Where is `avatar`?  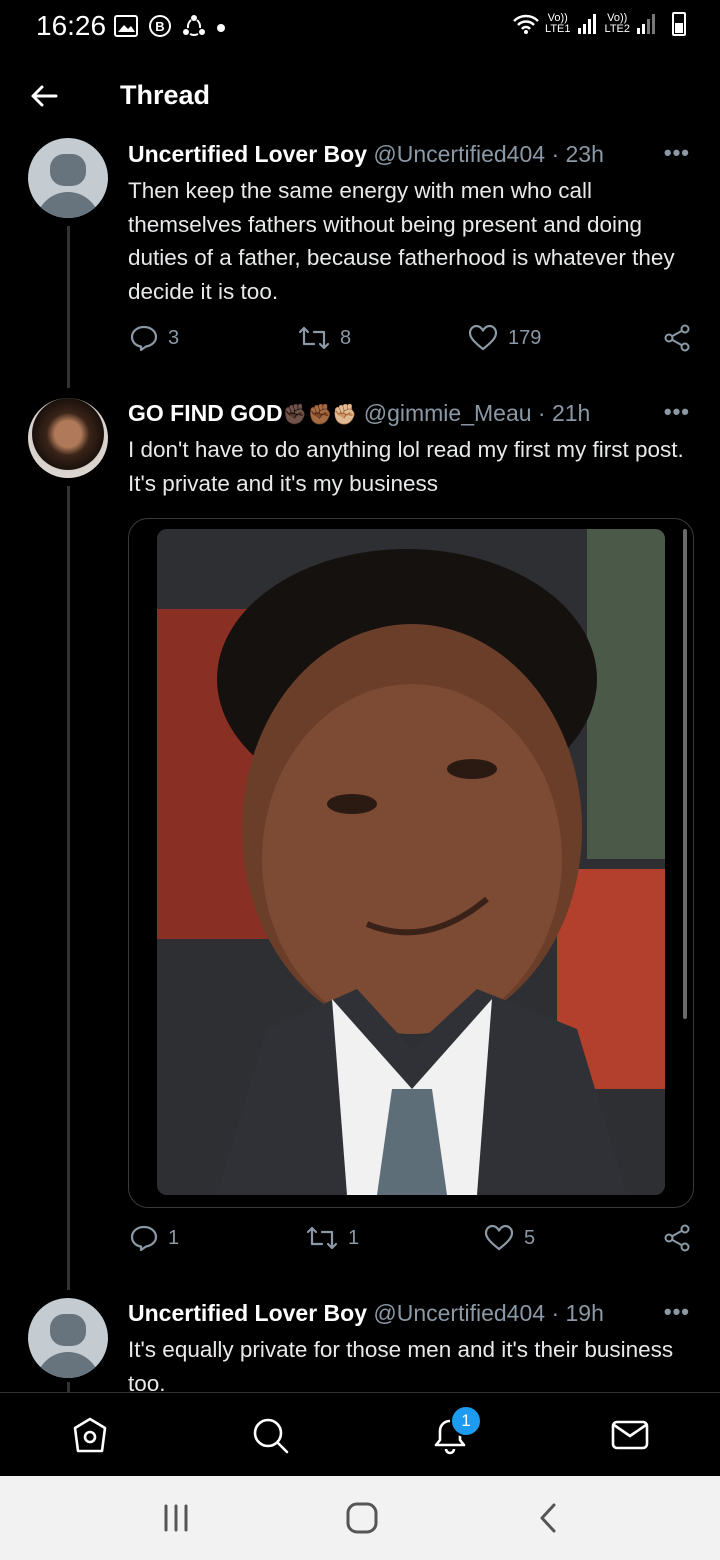 avatar is located at coordinates (68, 1338).